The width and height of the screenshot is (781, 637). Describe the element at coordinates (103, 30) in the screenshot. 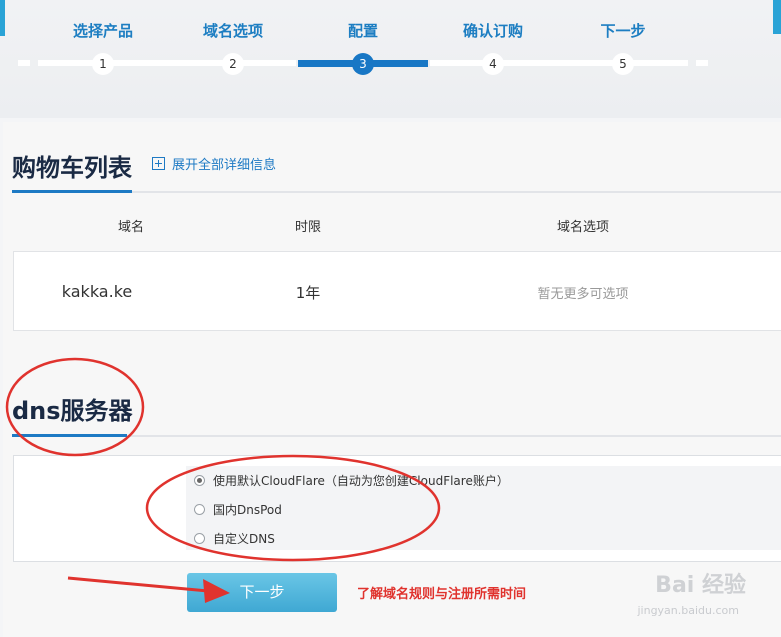

I see `step-label-1: 选择产品` at that location.